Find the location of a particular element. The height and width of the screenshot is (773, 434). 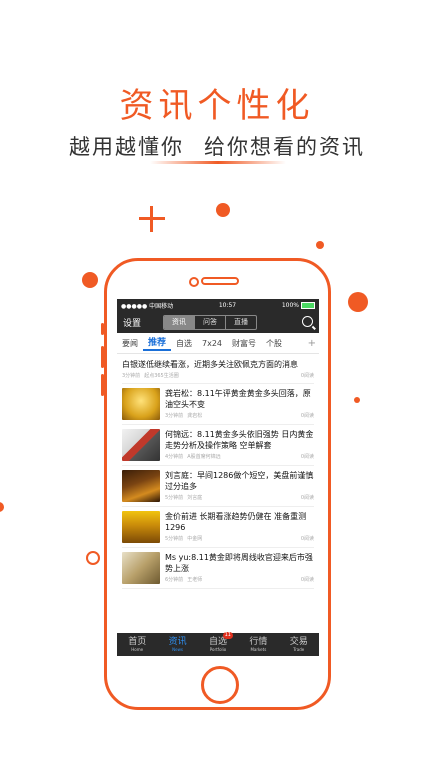

carrier-label: ●●●●● 中国移动 is located at coordinates (147, 306).